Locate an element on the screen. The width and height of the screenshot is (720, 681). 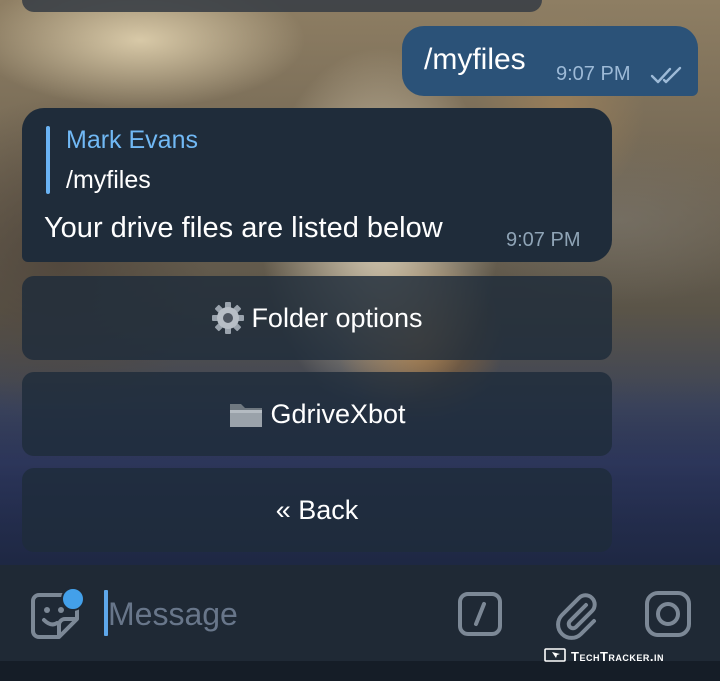
reply-sender-name: Mark Evans is located at coordinates (132, 140).